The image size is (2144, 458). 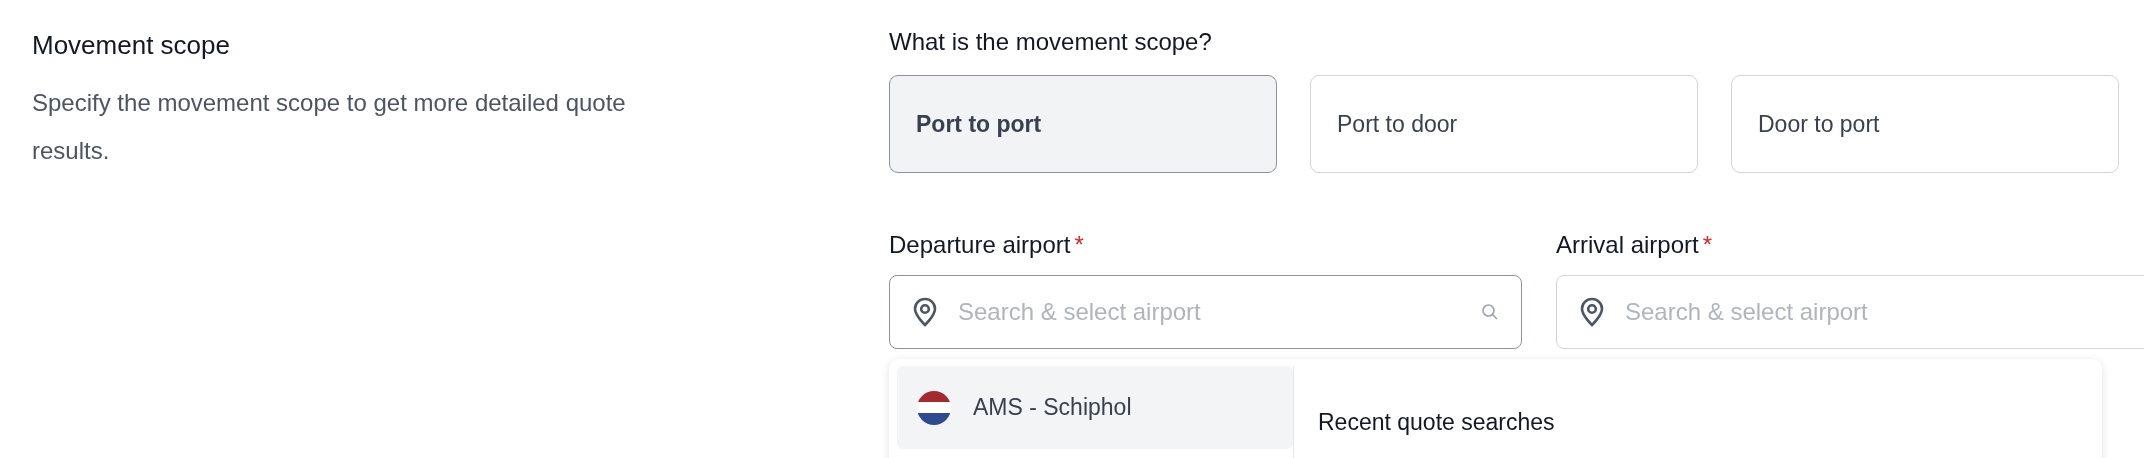 I want to click on flag-icon, so click(x=934, y=407).